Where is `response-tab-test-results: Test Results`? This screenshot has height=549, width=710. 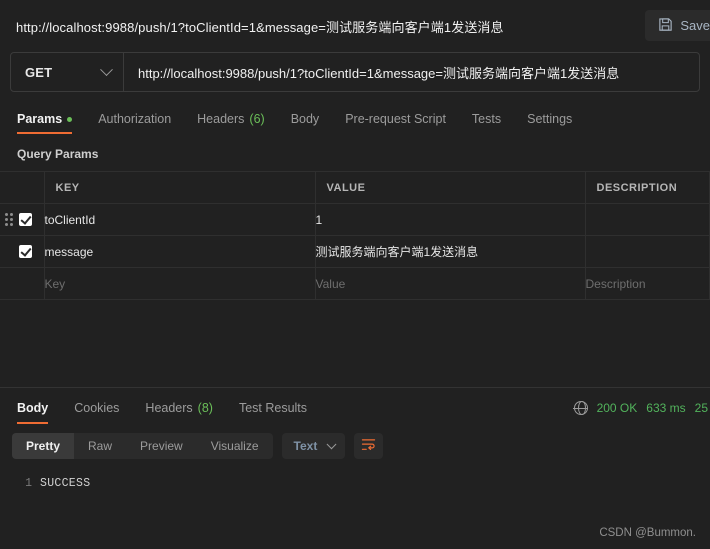
response-tab-test-results: Test Results is located at coordinates (273, 412).